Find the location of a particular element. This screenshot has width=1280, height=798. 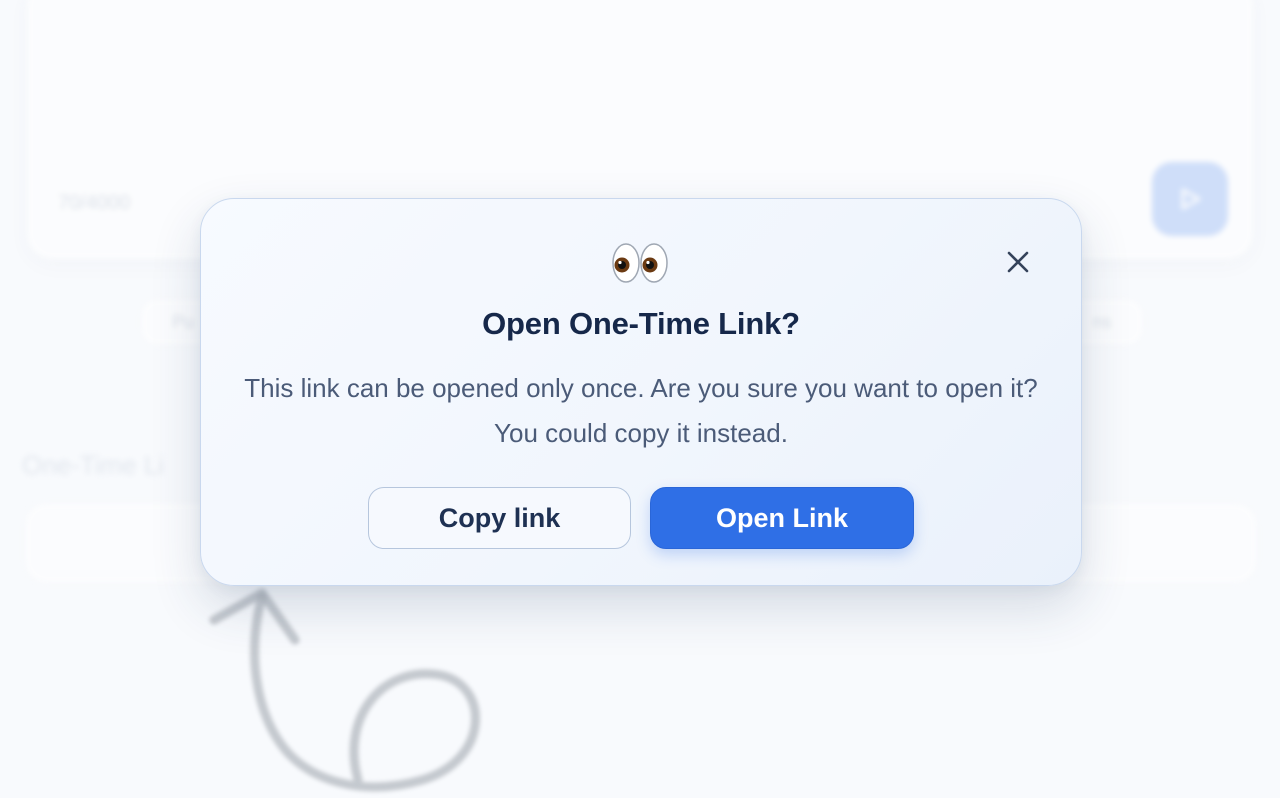

copy-link-label: Copy link is located at coordinates (499, 517).